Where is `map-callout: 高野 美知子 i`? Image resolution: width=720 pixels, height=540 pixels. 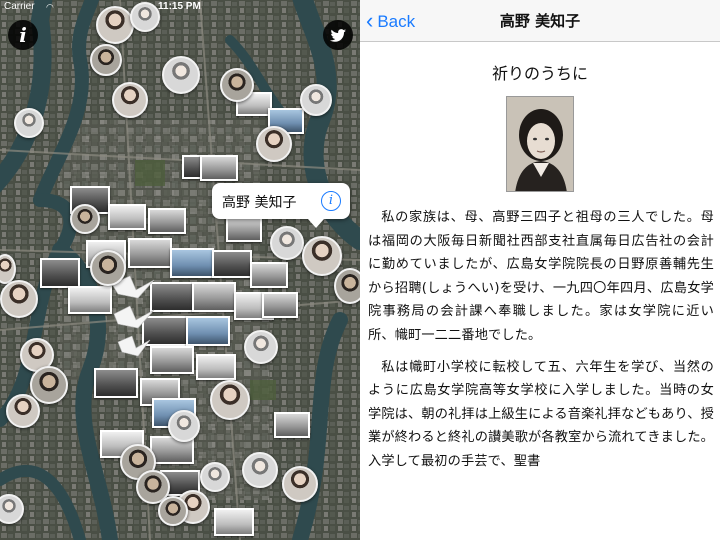
map-callout: 高野 美知子 i is located at coordinates (281, 205).